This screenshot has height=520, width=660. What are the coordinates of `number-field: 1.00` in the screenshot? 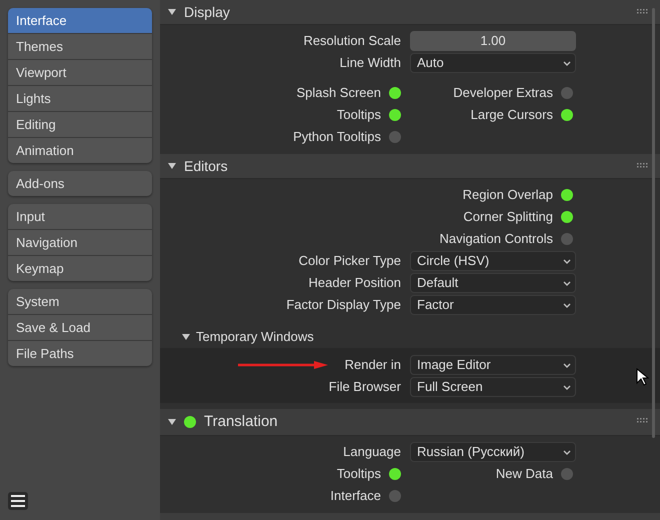 It's located at (493, 41).